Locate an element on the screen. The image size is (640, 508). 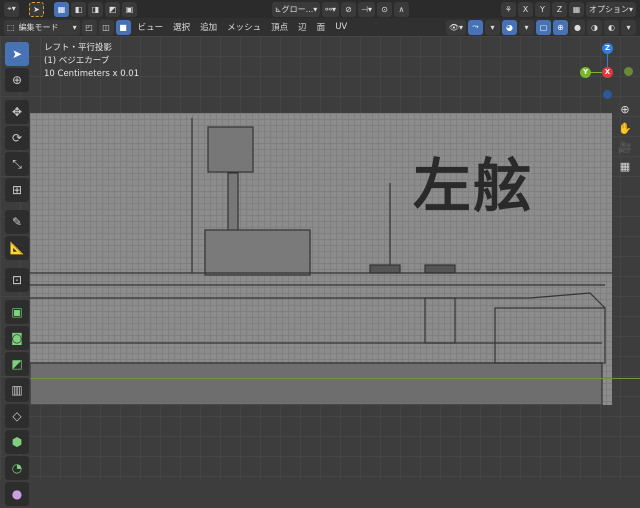
mode-dropdown: ⬚ 編集モード ▾ is located at coordinates (42, 27).